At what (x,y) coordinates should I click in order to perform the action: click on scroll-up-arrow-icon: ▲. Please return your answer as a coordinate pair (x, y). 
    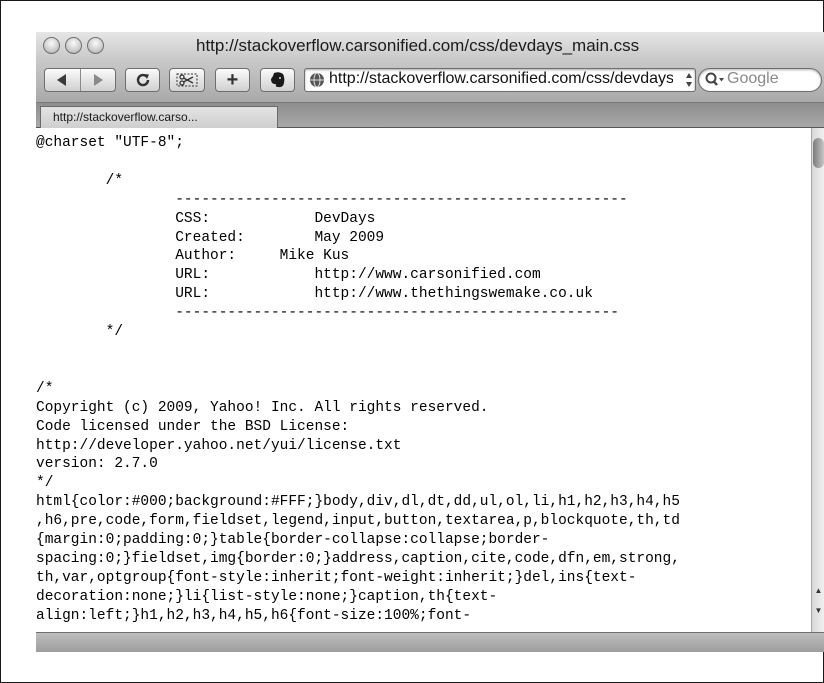
    Looking at the image, I should click on (818, 591).